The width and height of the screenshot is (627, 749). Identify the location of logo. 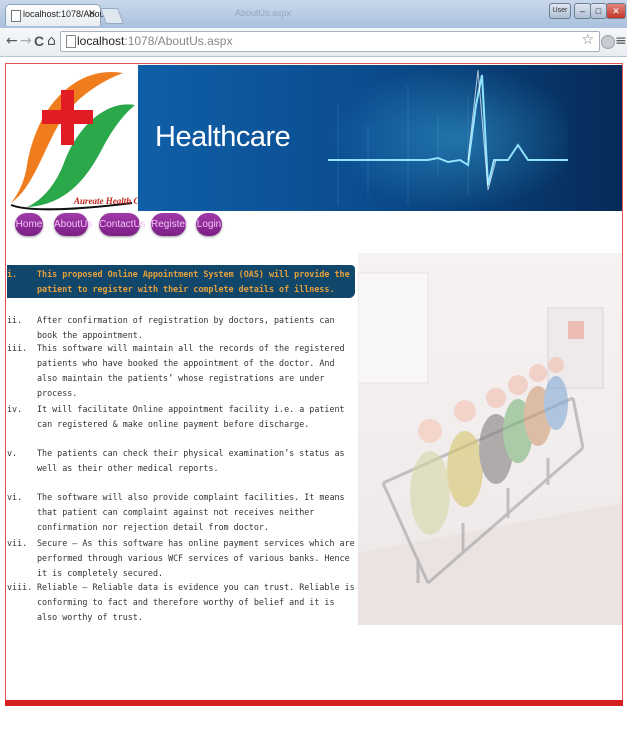
(72, 141).